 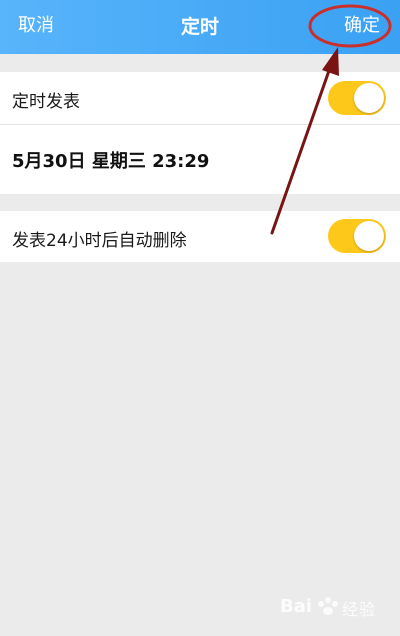 I want to click on watermark: Bai 经验, so click(x=335, y=605).